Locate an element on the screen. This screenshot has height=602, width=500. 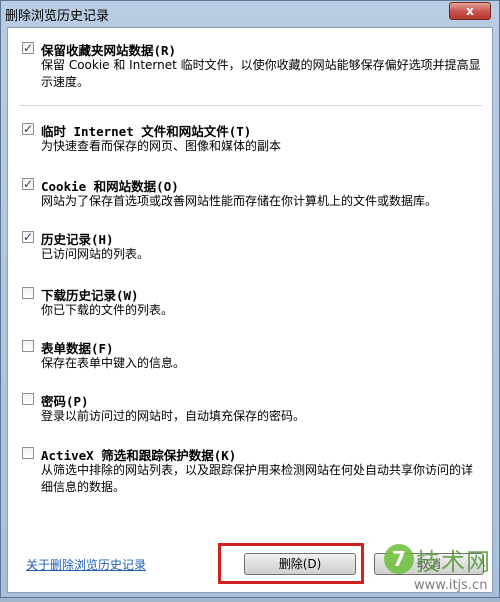
option-description: 你已下载的文件的列表。 is located at coordinates (107, 310).